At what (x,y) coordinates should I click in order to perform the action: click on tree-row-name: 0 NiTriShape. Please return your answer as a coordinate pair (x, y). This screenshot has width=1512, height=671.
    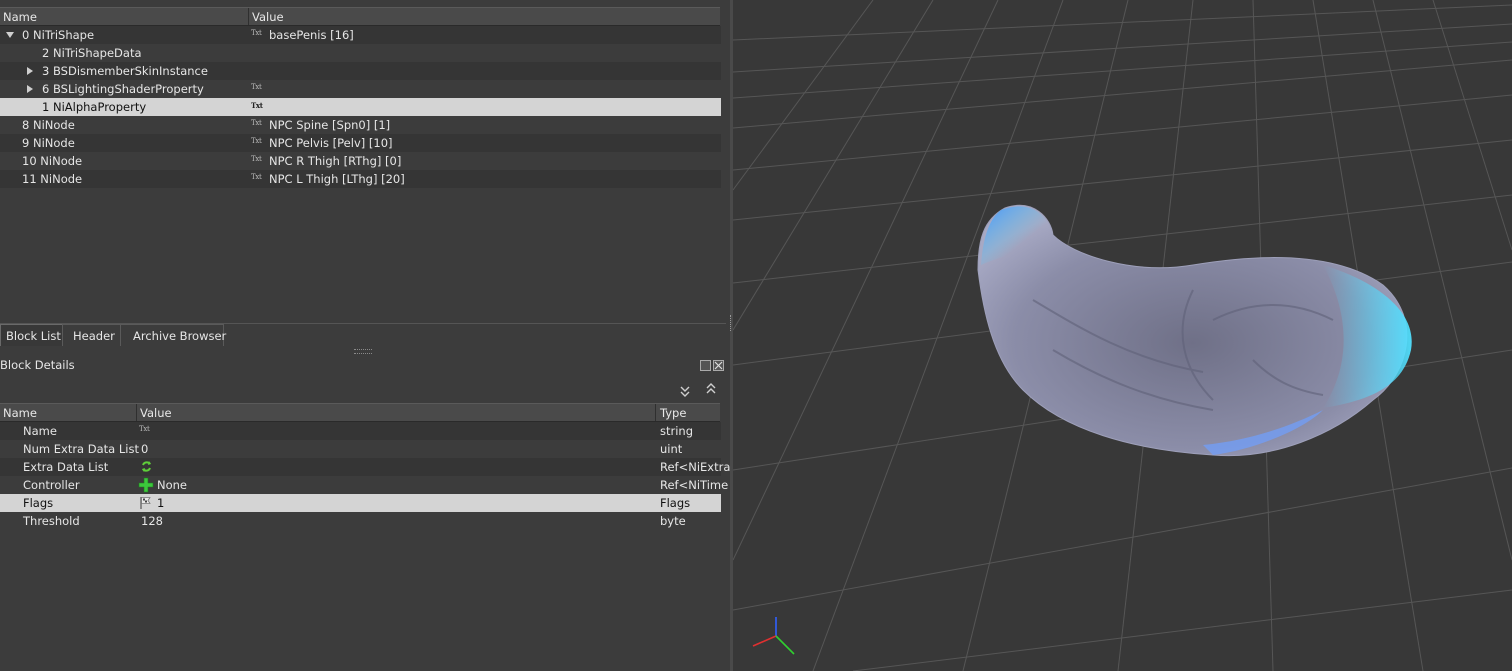
    Looking at the image, I should click on (58, 35).